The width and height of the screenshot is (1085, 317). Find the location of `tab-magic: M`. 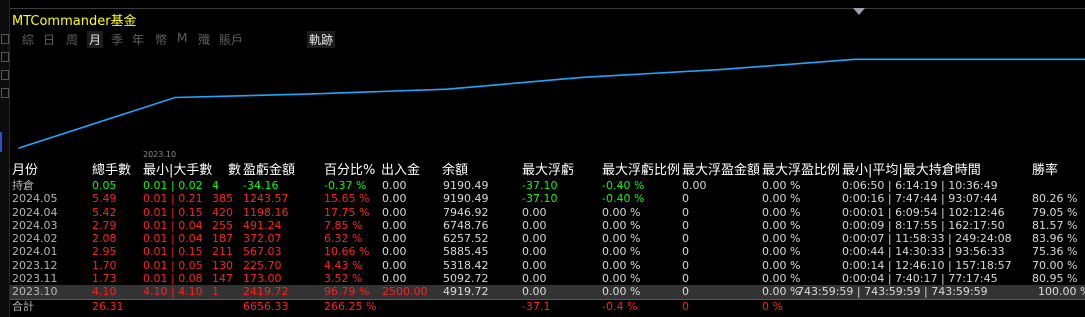

tab-magic: M is located at coordinates (182, 38).